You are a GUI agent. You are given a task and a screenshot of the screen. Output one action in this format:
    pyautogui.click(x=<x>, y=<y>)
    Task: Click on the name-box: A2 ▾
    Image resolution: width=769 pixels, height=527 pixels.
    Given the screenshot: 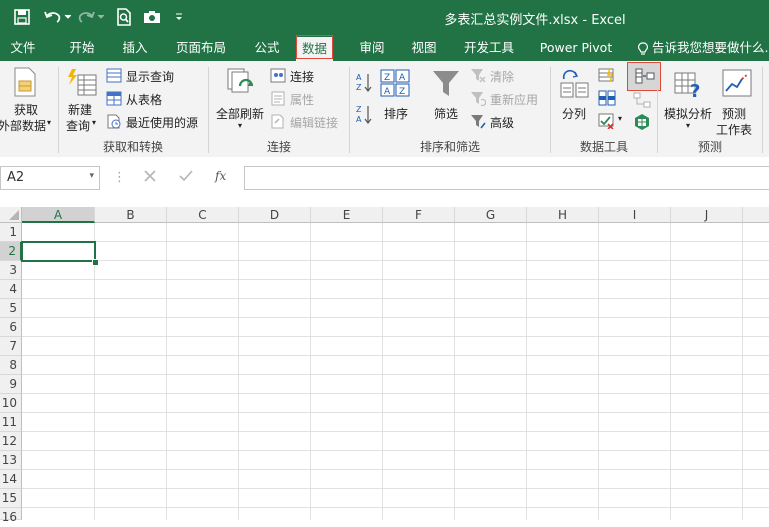 What is the action you would take?
    pyautogui.click(x=50, y=178)
    